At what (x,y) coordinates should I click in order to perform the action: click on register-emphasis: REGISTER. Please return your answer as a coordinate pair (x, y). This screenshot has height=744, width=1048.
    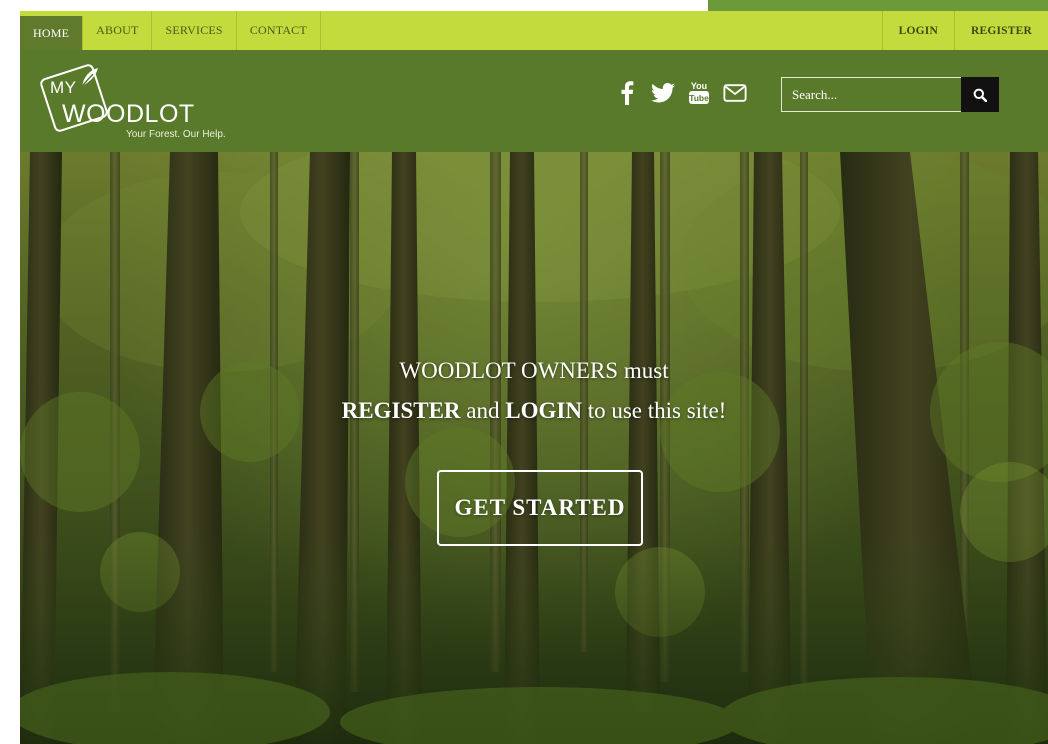
    Looking at the image, I should click on (401, 410).